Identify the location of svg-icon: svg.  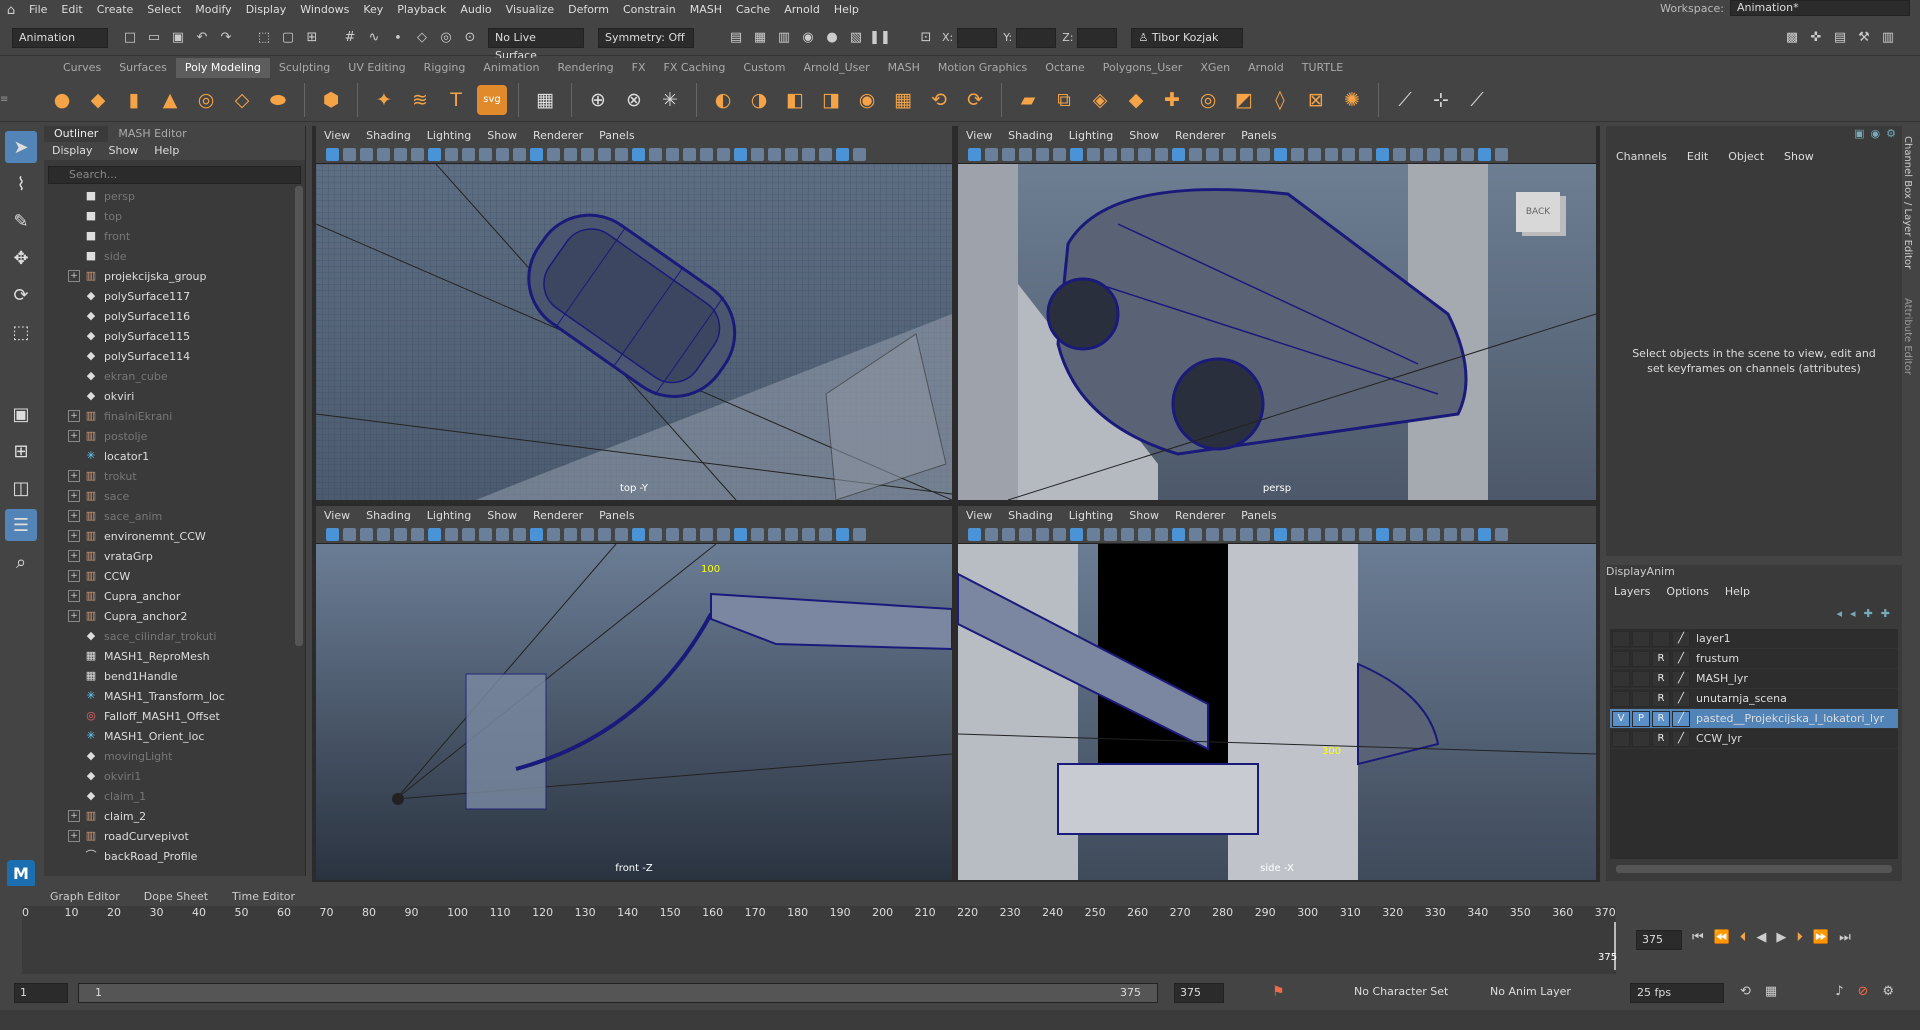
(492, 99).